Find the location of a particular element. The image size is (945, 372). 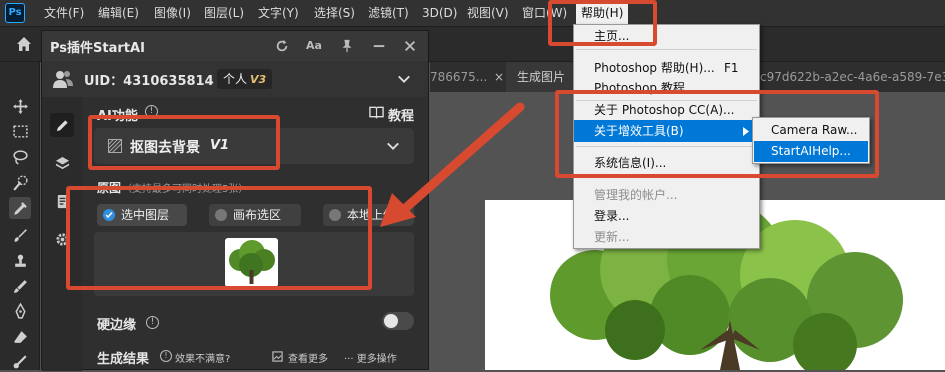

eraser-tool-icon is located at coordinates (20, 337).